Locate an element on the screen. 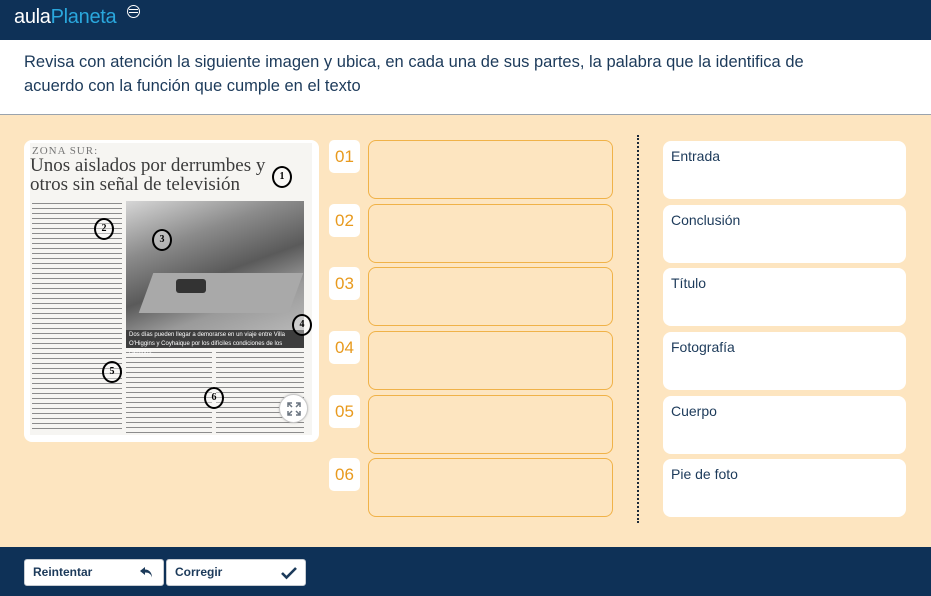 The width and height of the screenshot is (931, 596). top-bar: aulaPlaneta is located at coordinates (465, 20).